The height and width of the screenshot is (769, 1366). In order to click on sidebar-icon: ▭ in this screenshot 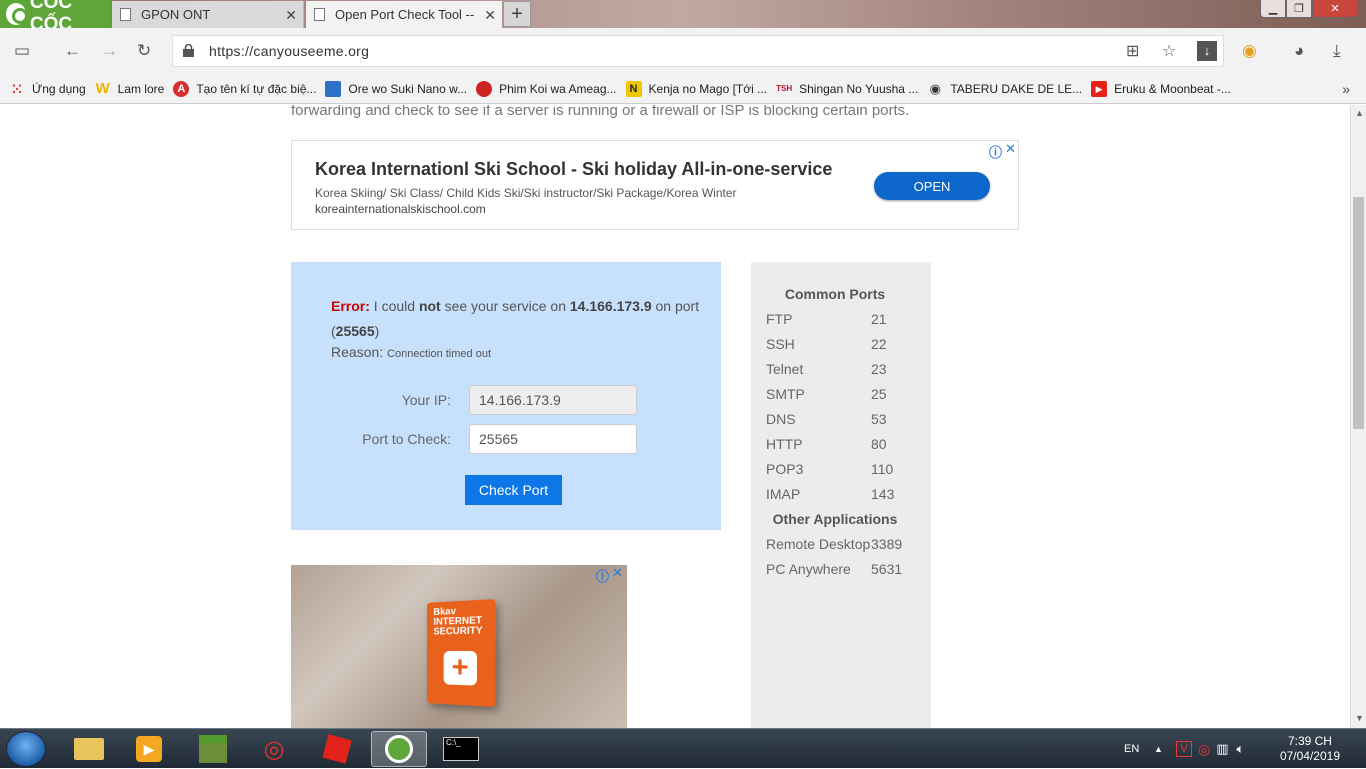, I will do `click(22, 51)`.